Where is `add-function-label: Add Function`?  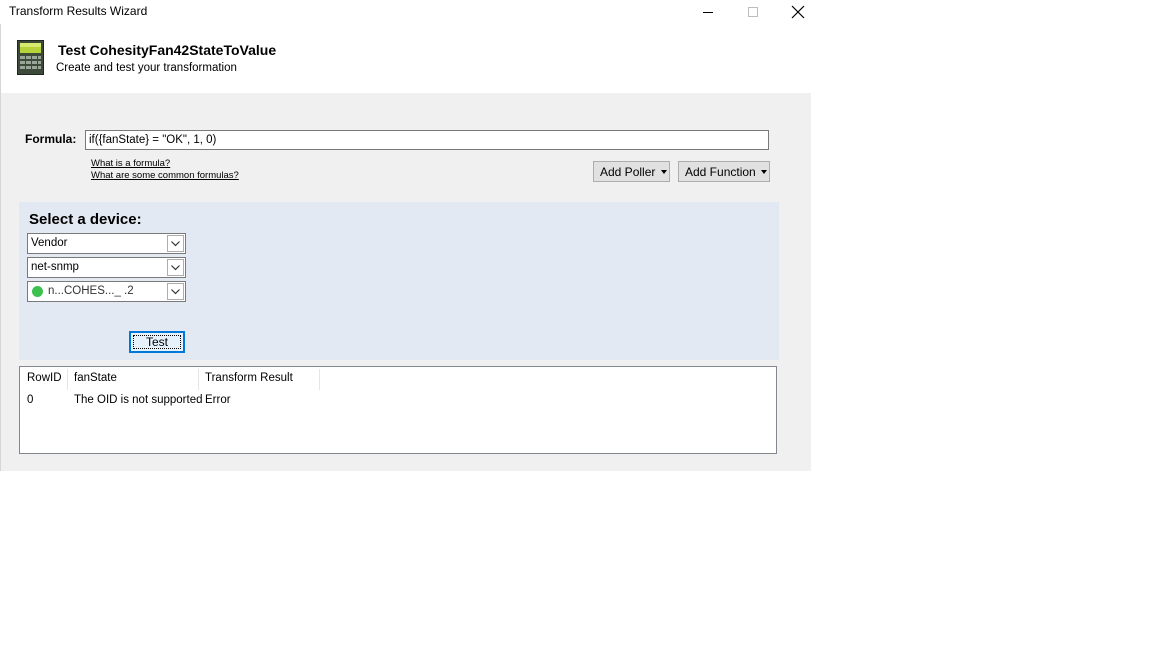 add-function-label: Add Function is located at coordinates (720, 171).